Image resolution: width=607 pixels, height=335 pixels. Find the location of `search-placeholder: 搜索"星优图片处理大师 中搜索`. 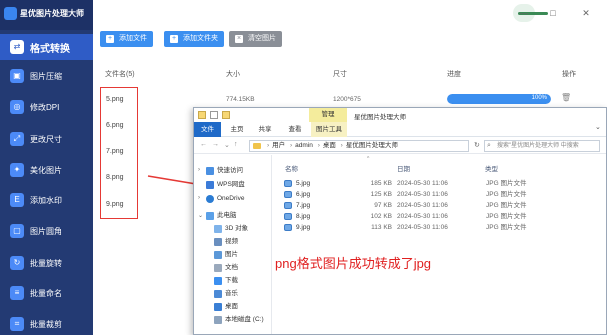

search-placeholder: 搜索"星优图片处理大师 中搜索 is located at coordinates (538, 146).